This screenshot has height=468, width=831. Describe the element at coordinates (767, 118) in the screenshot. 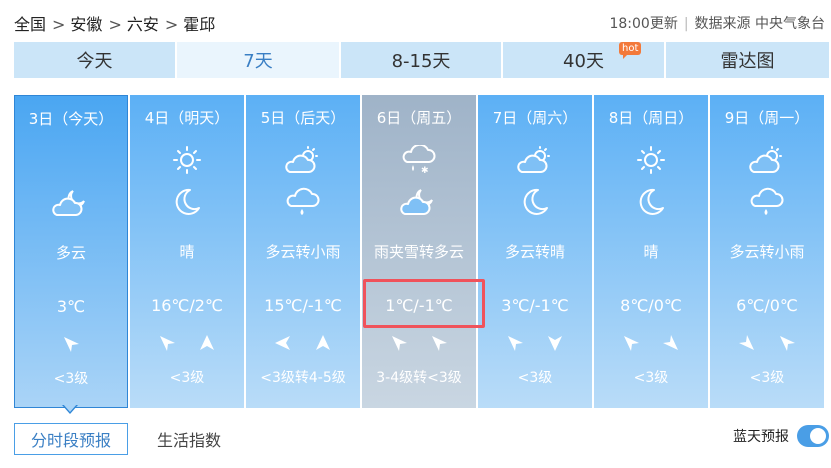

I see `day-date: 9日（周一）` at that location.